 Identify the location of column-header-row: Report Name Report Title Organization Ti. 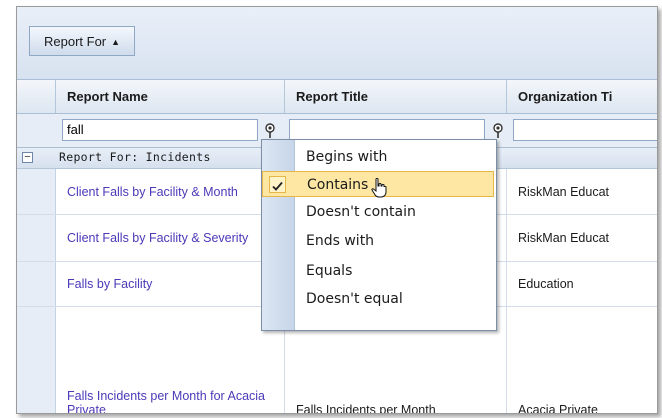
(337, 97).